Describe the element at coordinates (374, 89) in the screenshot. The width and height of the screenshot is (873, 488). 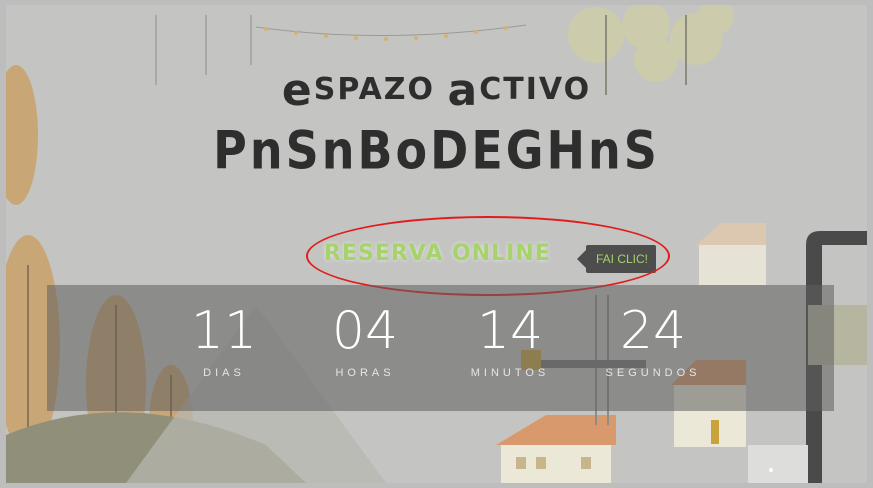
I see `logo-word-spazo: SPAZO` at that location.